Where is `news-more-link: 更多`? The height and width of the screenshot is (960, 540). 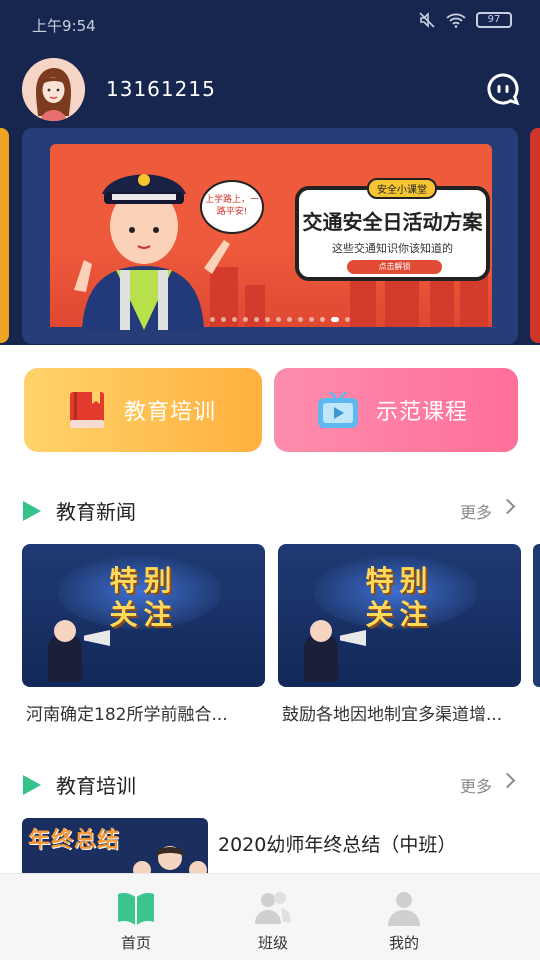
news-more-link: 更多 is located at coordinates (476, 511).